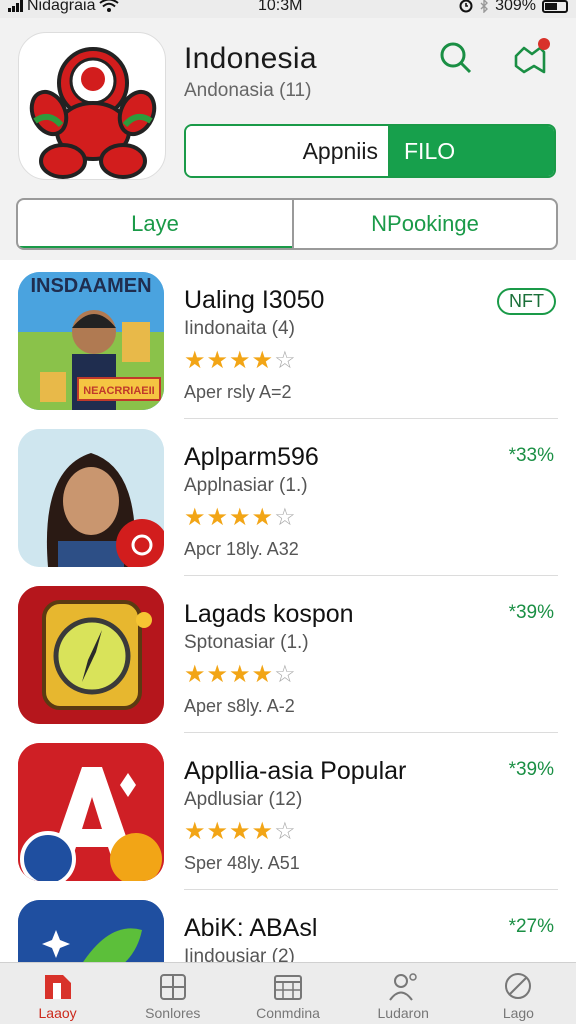 The width and height of the screenshot is (576, 1024). What do you see at coordinates (269, 614) in the screenshot?
I see `app-name: Lagads kospon` at bounding box center [269, 614].